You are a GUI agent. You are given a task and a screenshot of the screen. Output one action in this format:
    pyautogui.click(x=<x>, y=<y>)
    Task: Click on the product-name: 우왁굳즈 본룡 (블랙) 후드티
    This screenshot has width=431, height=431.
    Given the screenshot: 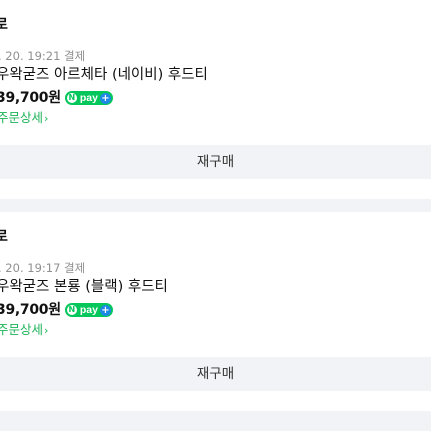 What is the action you would take?
    pyautogui.click(x=84, y=287)
    